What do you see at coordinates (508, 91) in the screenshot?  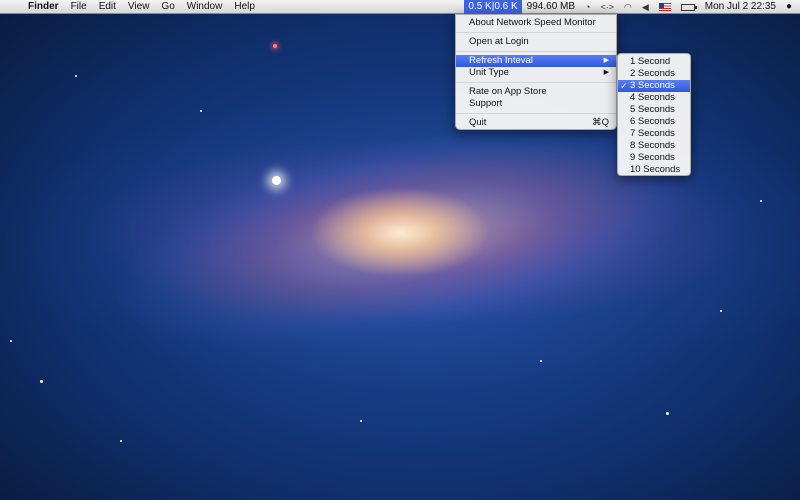 I see `menu-item-label: Rate on App Store` at bounding box center [508, 91].